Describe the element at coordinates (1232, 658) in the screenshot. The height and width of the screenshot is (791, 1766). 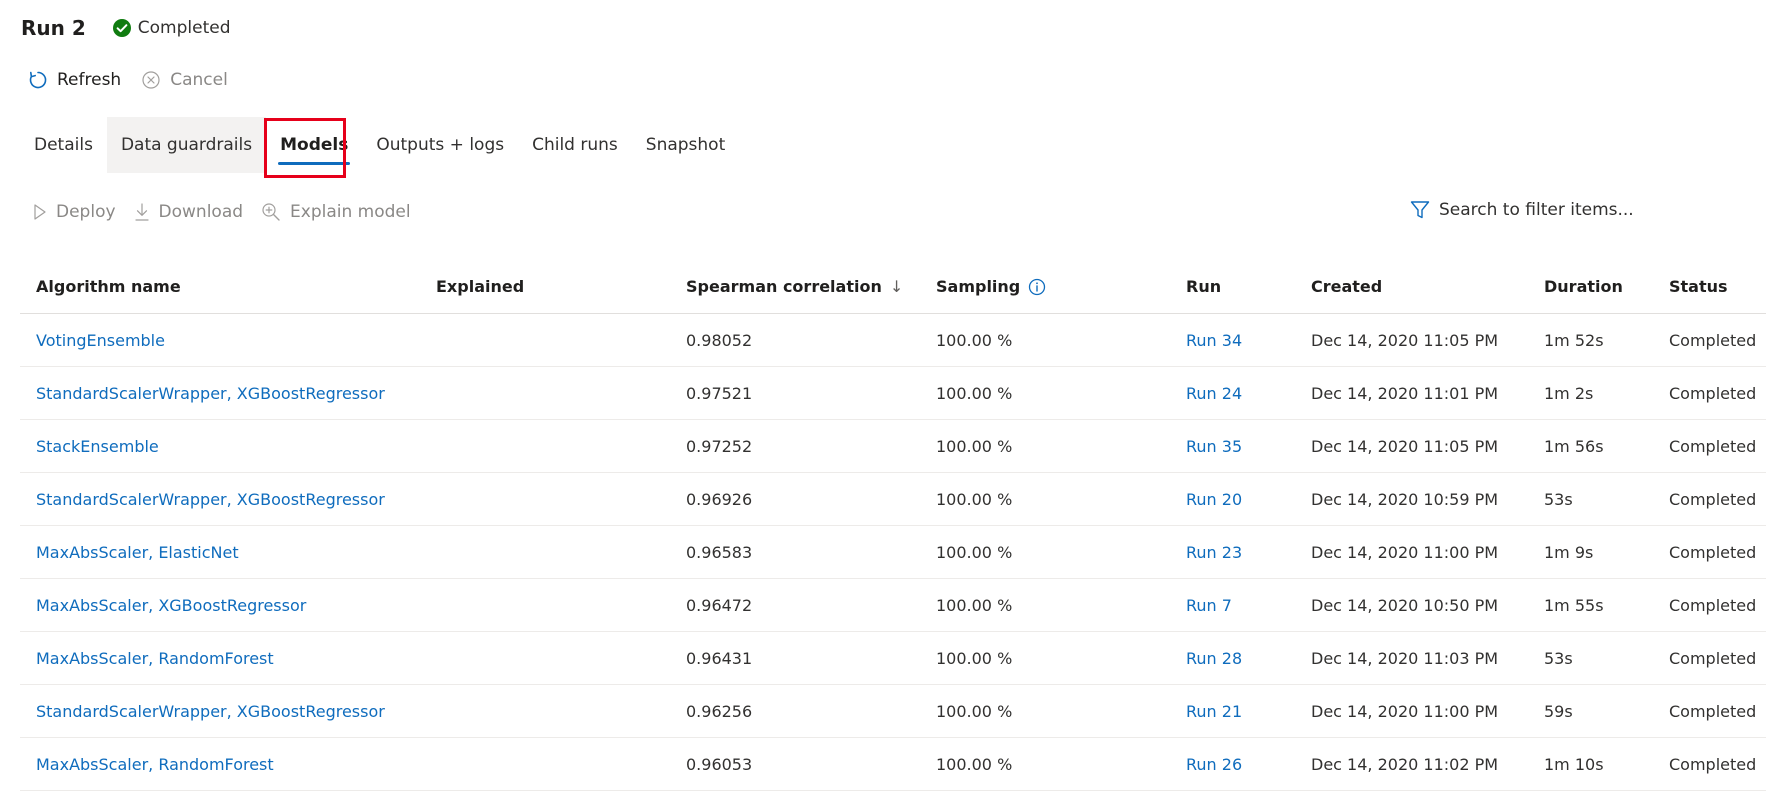
I see `run-link: Run 28` at that location.